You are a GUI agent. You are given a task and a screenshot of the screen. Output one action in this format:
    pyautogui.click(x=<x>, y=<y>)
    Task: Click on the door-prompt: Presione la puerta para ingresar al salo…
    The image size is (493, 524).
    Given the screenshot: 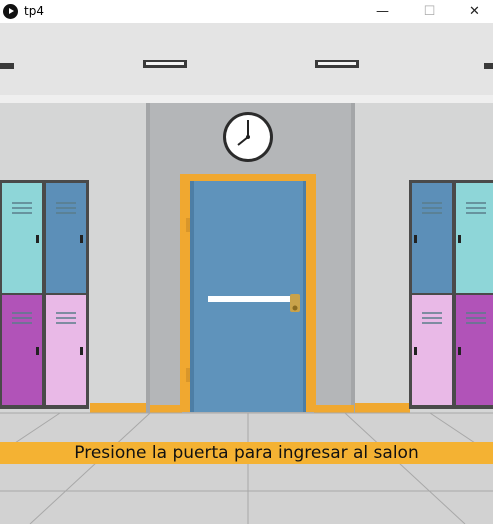 What is the action you would take?
    pyautogui.click(x=246, y=453)
    